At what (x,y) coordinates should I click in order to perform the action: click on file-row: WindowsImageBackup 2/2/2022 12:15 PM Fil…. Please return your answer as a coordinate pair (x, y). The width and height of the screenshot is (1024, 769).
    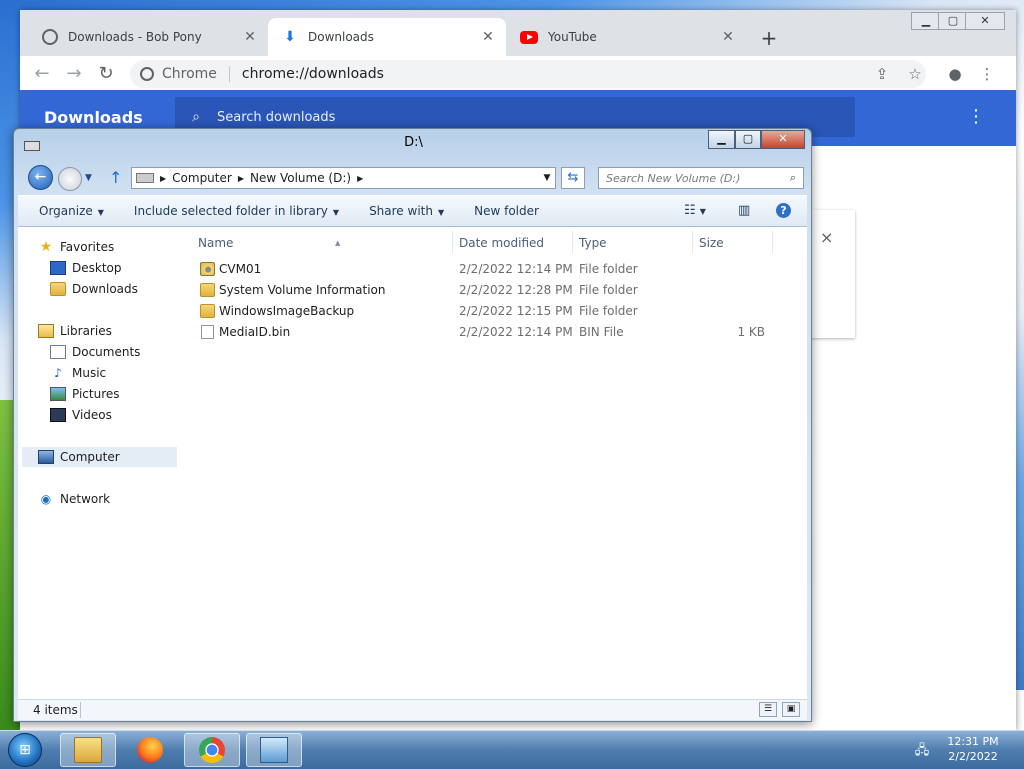
    Looking at the image, I should click on (480, 311).